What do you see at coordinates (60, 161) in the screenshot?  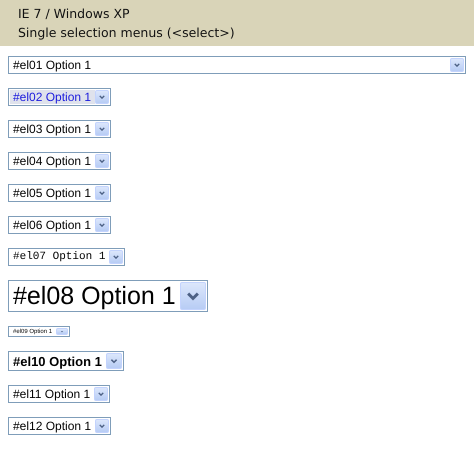 I see `select-field: #el04 Option 1` at bounding box center [60, 161].